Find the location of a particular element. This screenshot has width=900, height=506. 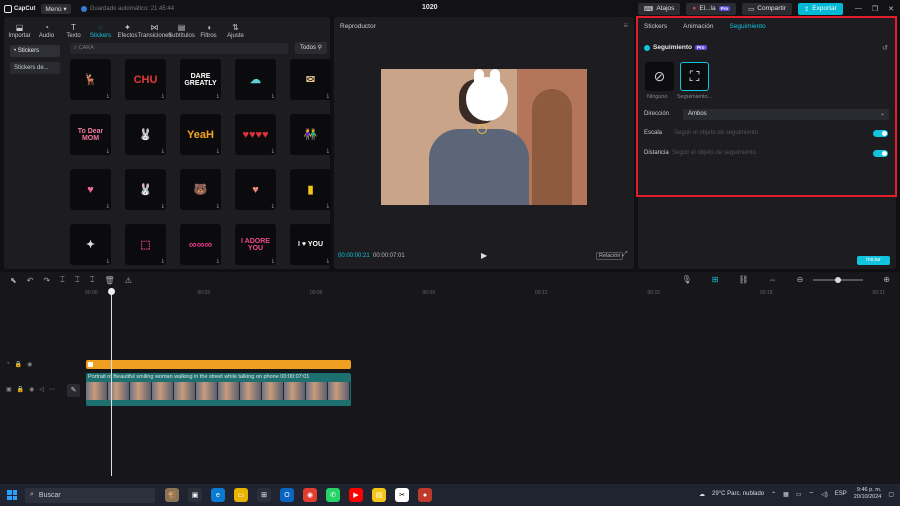

sticker-item: ✉ ⤓ is located at coordinates (310, 79).